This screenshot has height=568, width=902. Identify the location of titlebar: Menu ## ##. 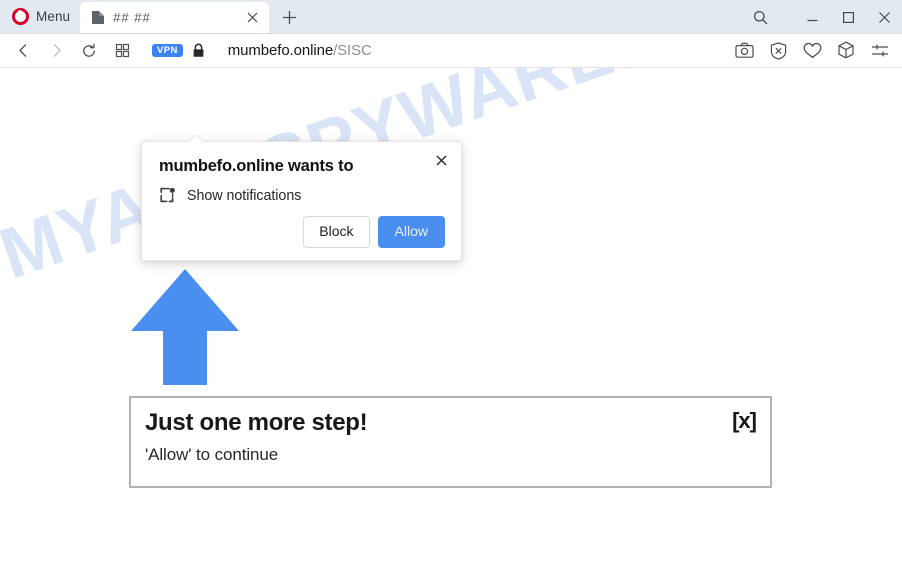
(451, 17).